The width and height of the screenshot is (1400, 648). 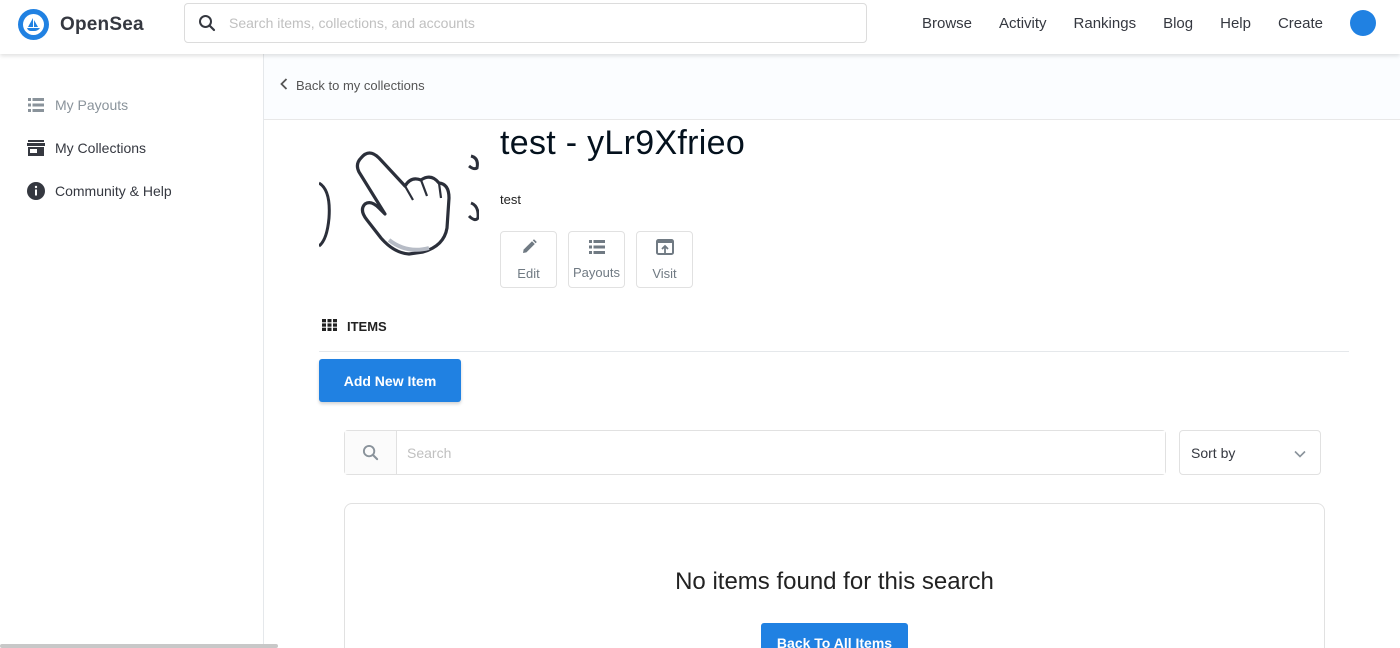 I want to click on sidebar-item-my-collections: My Collections, so click(x=86, y=148).